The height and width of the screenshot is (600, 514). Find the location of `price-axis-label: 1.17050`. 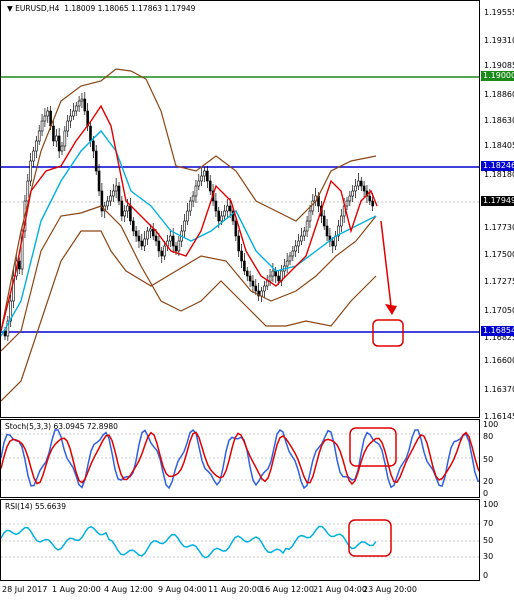

price-axis-label: 1.17050 is located at coordinates (499, 310).